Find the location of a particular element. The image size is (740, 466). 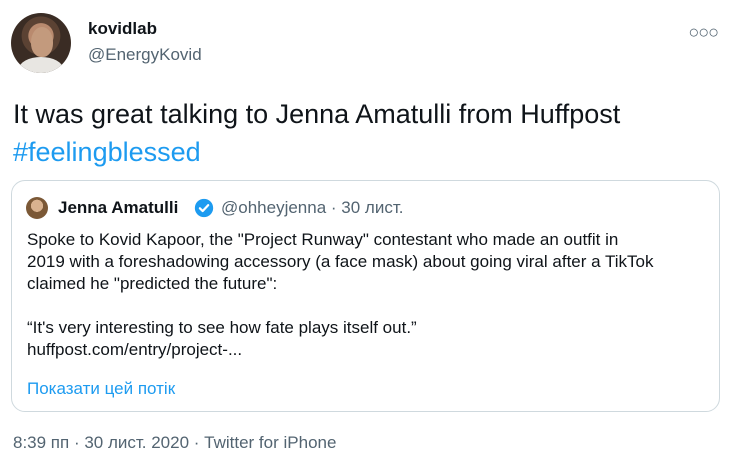

quoted-author-avatar is located at coordinates (37, 208).